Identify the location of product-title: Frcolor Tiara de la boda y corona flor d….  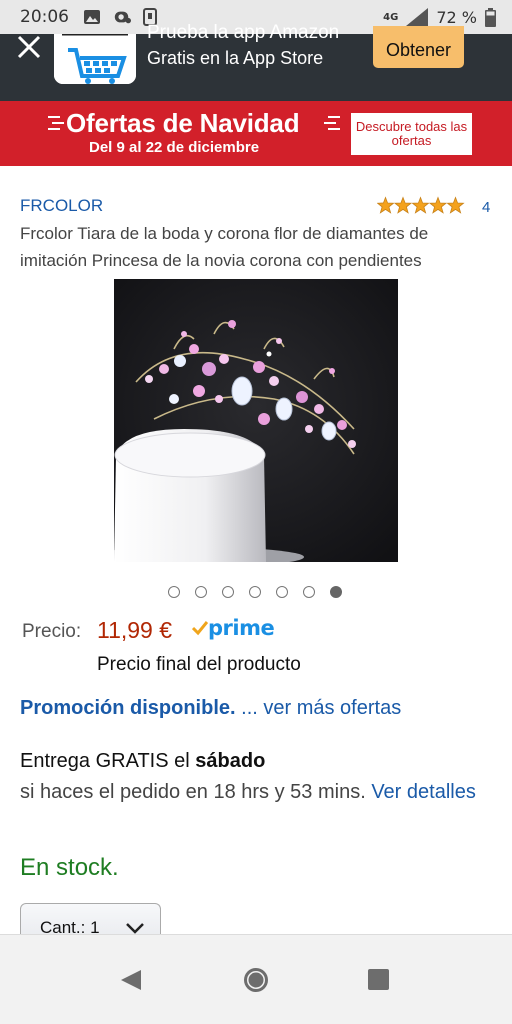
(224, 247).